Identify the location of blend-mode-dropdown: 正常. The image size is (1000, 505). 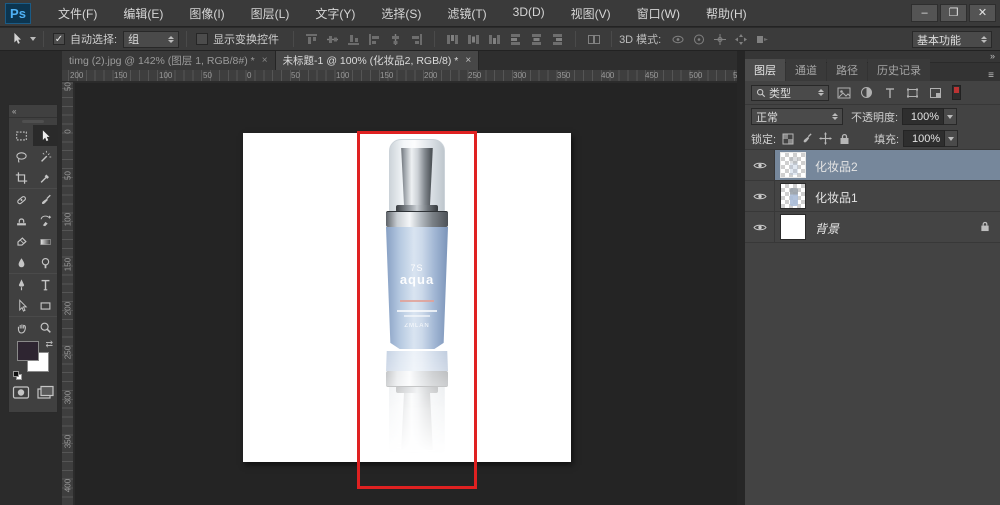
(797, 116).